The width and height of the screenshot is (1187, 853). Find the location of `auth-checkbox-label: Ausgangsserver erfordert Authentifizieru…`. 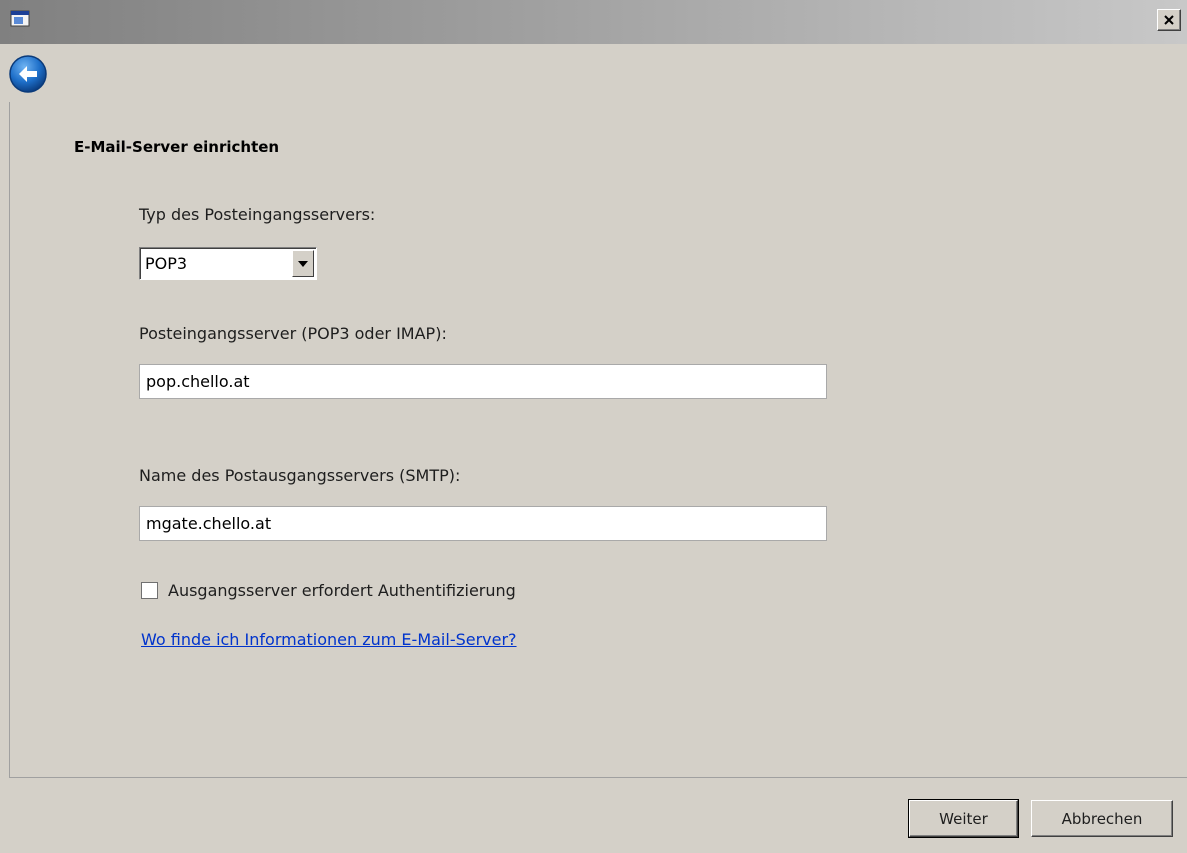

auth-checkbox-label: Ausgangsserver erfordert Authentifizieru… is located at coordinates (342, 590).